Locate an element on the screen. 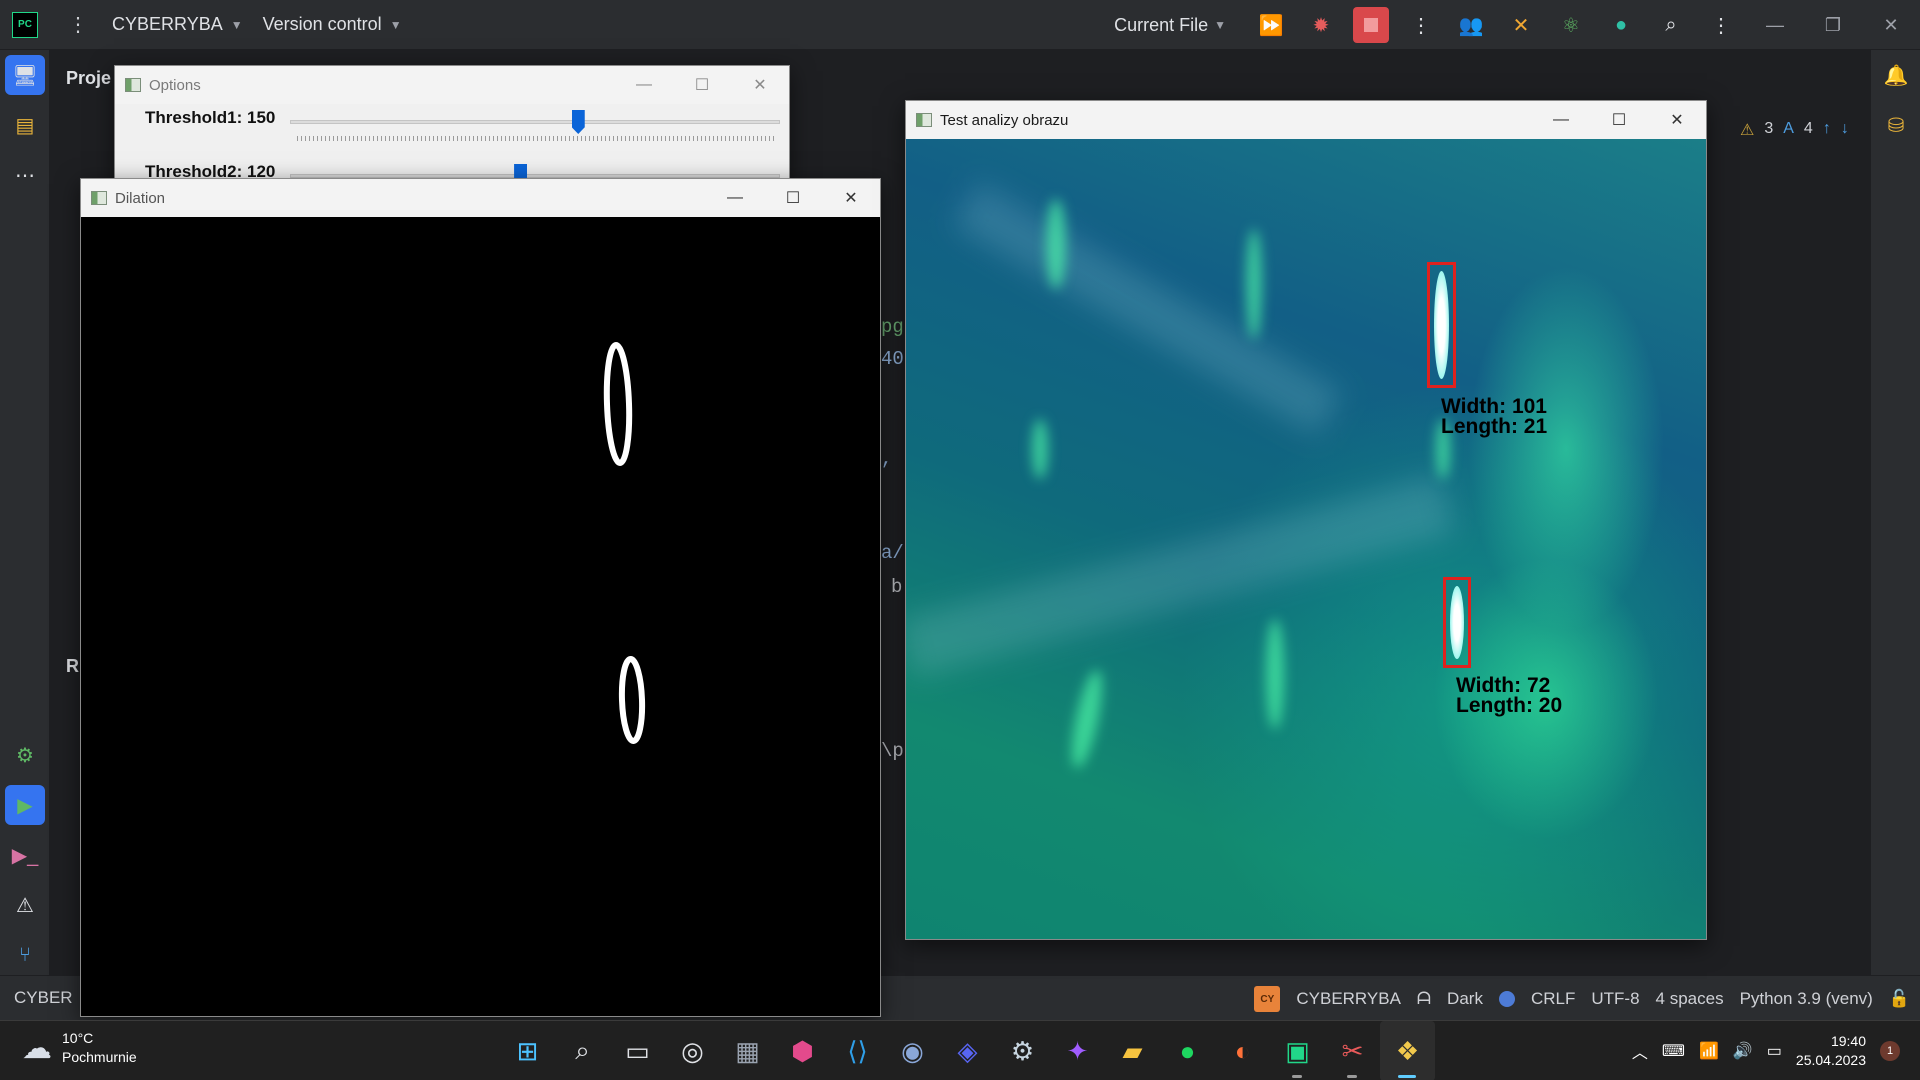 Image resolution: width=1920 pixels, height=1080 pixels. run-tool-icon: ▶ is located at coordinates (25, 805).